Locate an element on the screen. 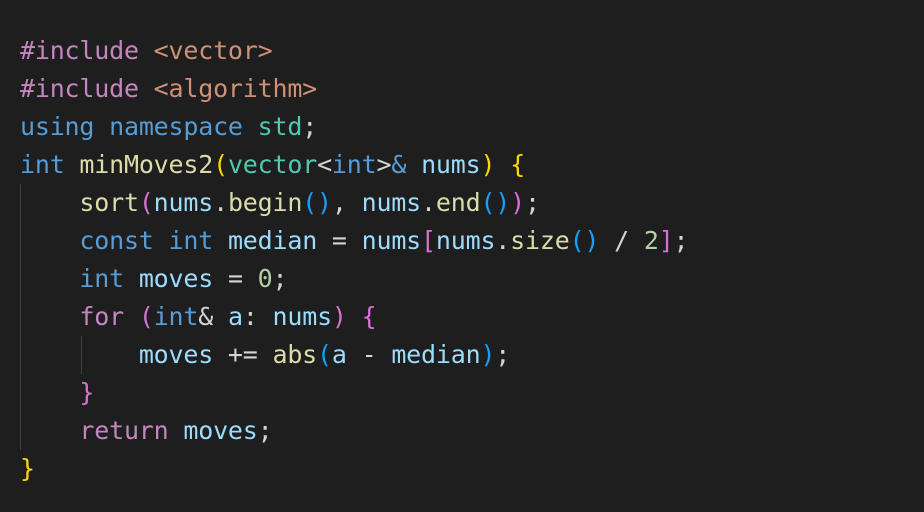 The image size is (924, 512). code-token: for is located at coordinates (101, 316).